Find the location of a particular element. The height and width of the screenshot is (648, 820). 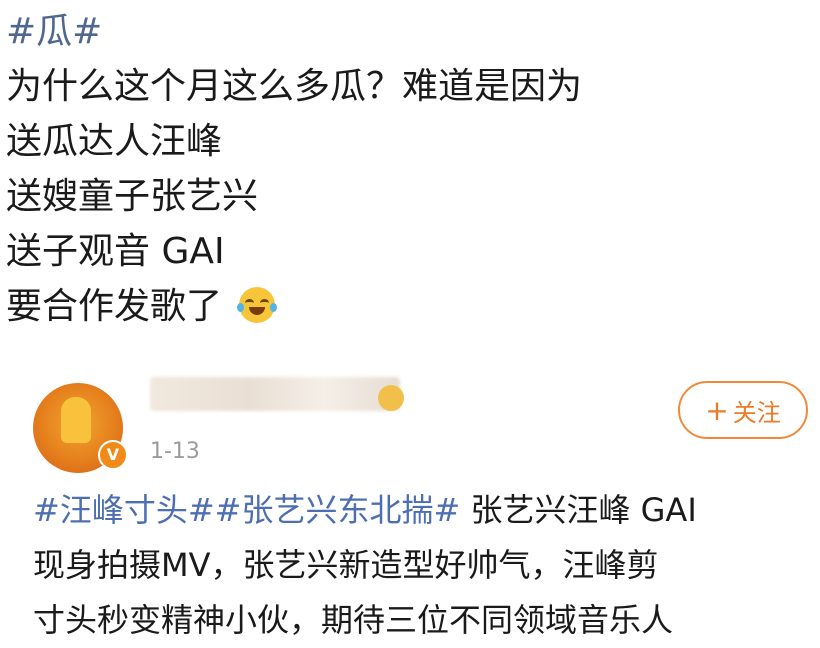

follow-button: + 关注 is located at coordinates (743, 410).